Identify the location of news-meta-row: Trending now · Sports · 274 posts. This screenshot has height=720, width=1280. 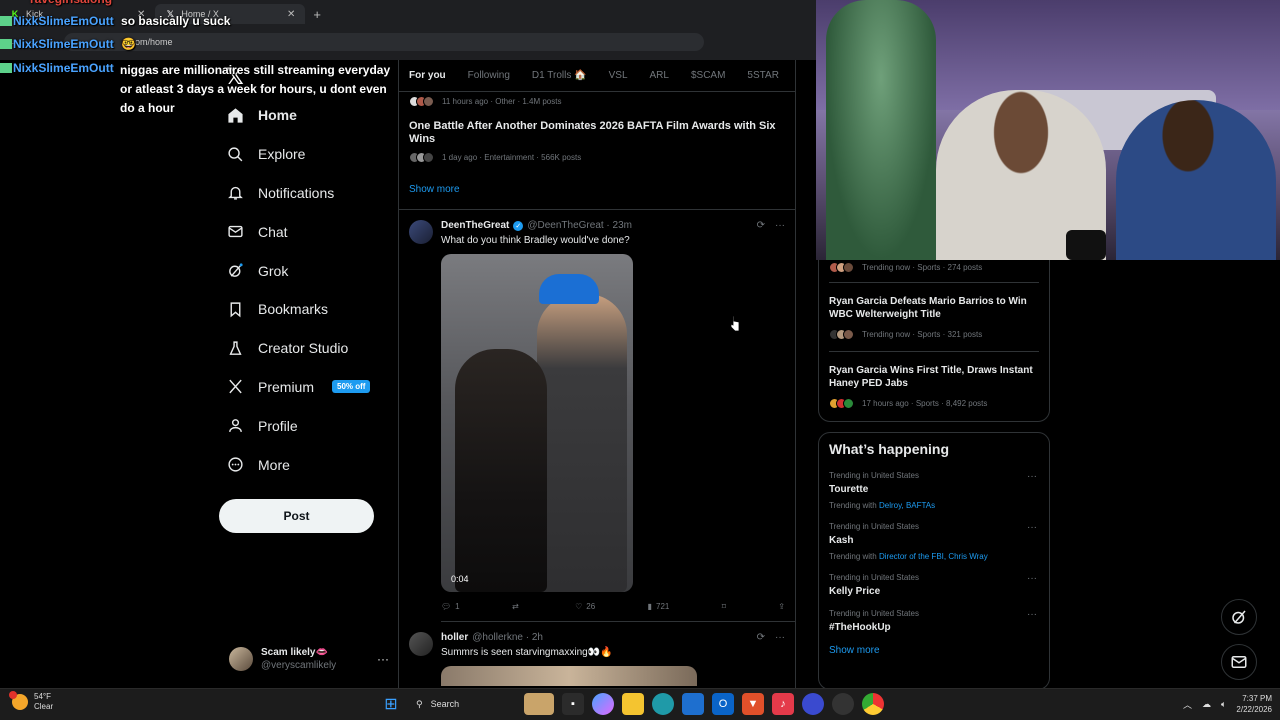
(934, 267).